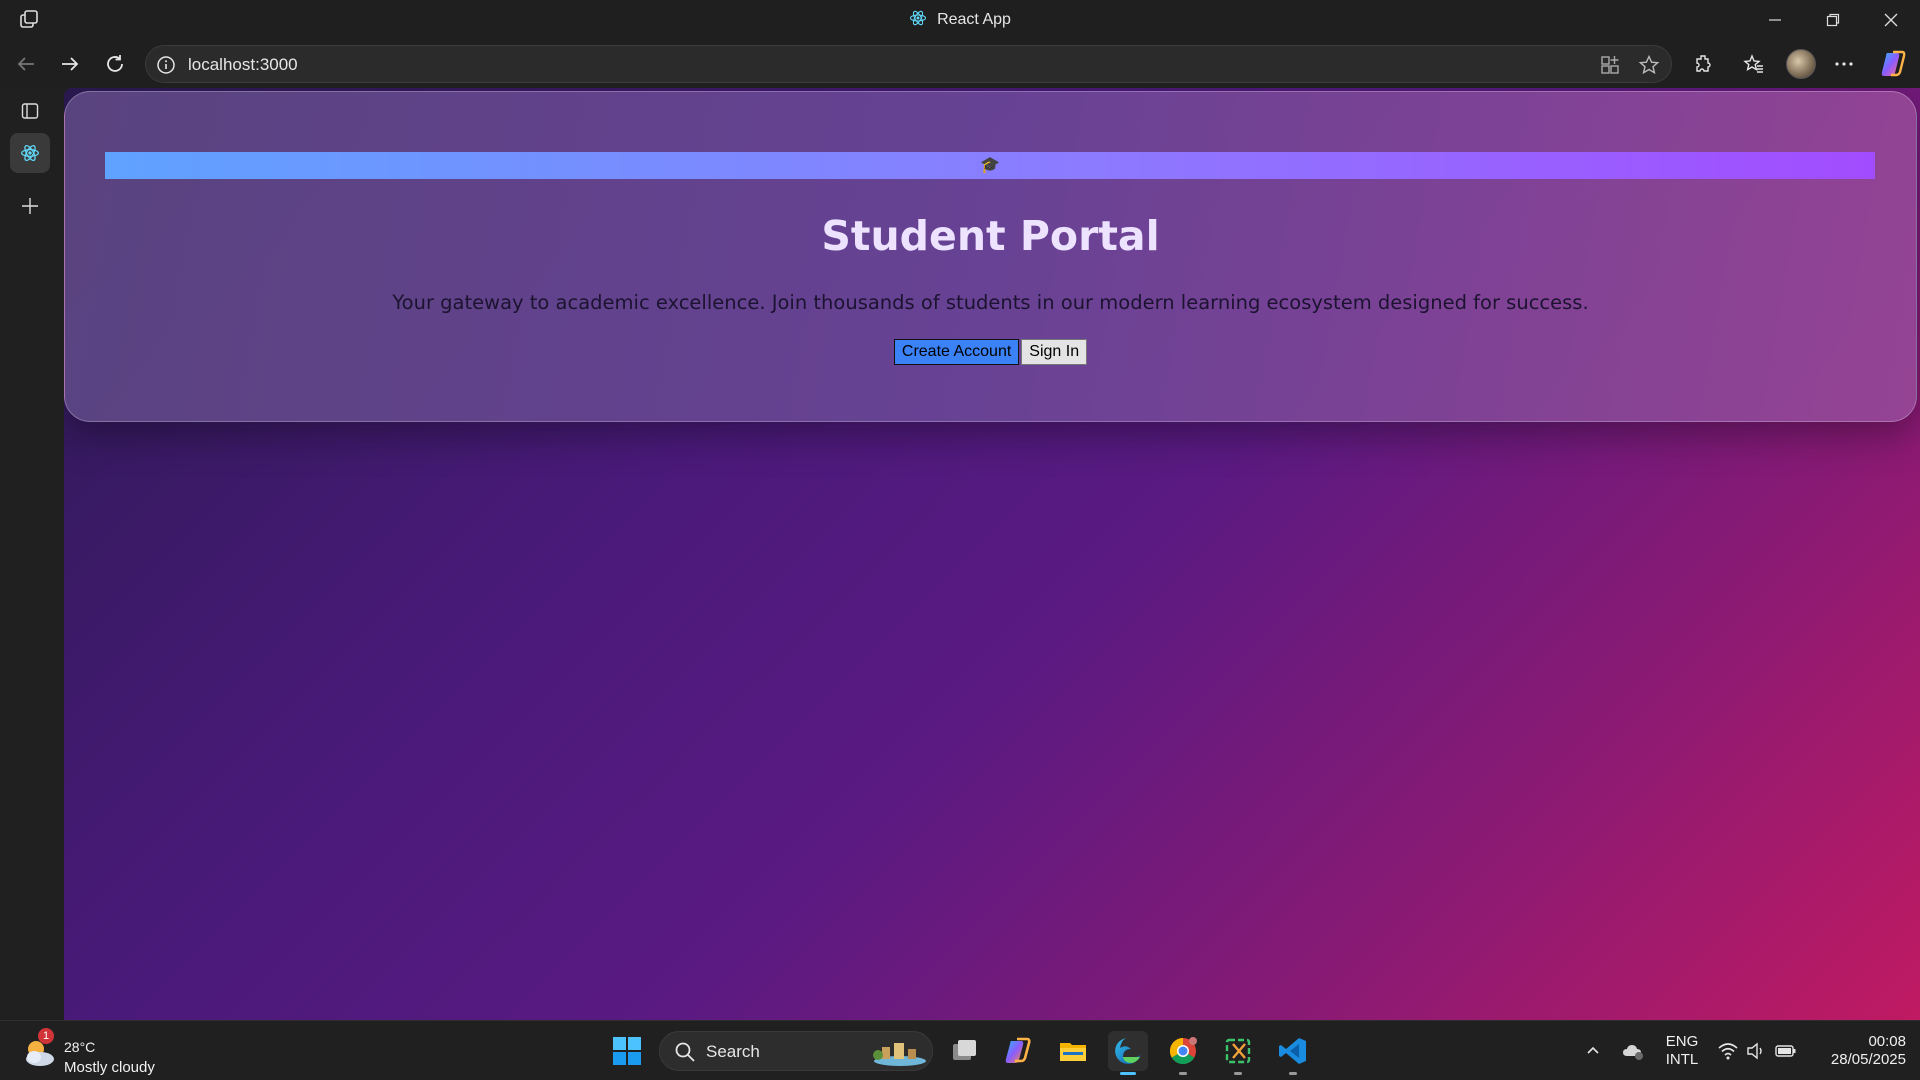  I want to click on system-clock: 00:08 28/05/2025, so click(1858, 1051).